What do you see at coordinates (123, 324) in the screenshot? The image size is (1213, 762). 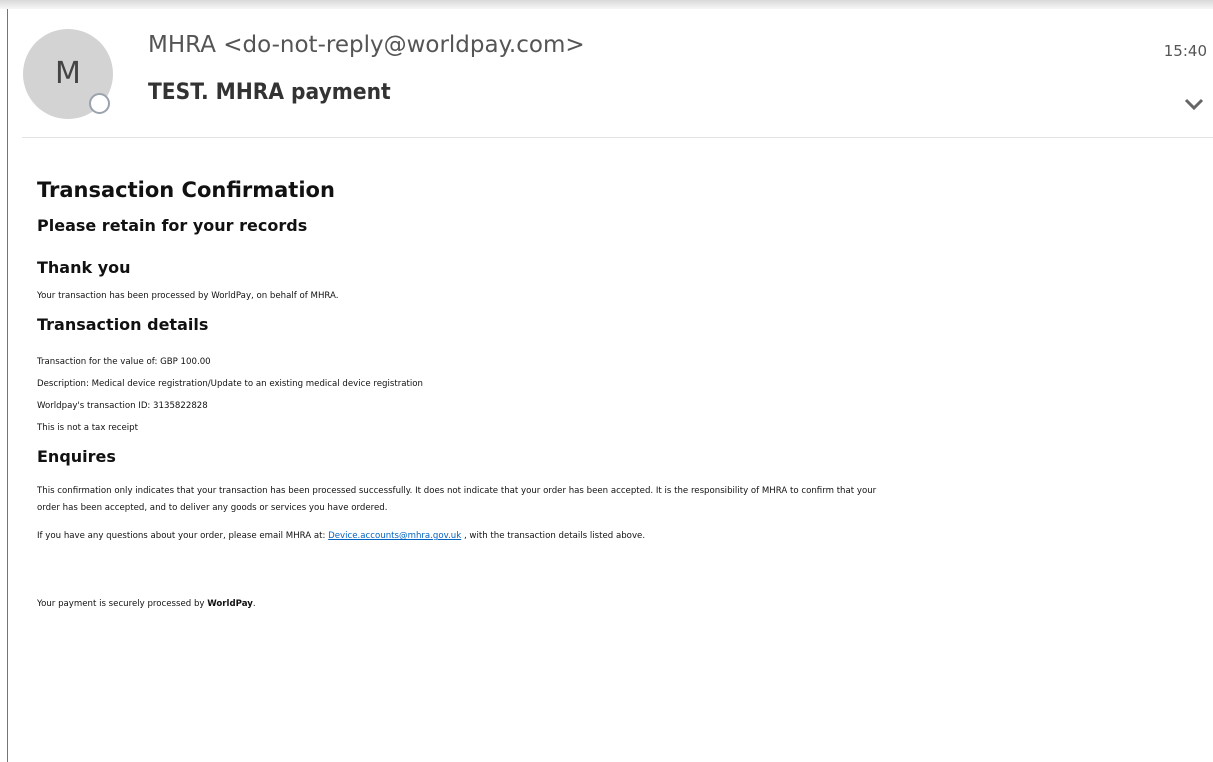 I see `transaction-details-heading: Transaction details` at bounding box center [123, 324].